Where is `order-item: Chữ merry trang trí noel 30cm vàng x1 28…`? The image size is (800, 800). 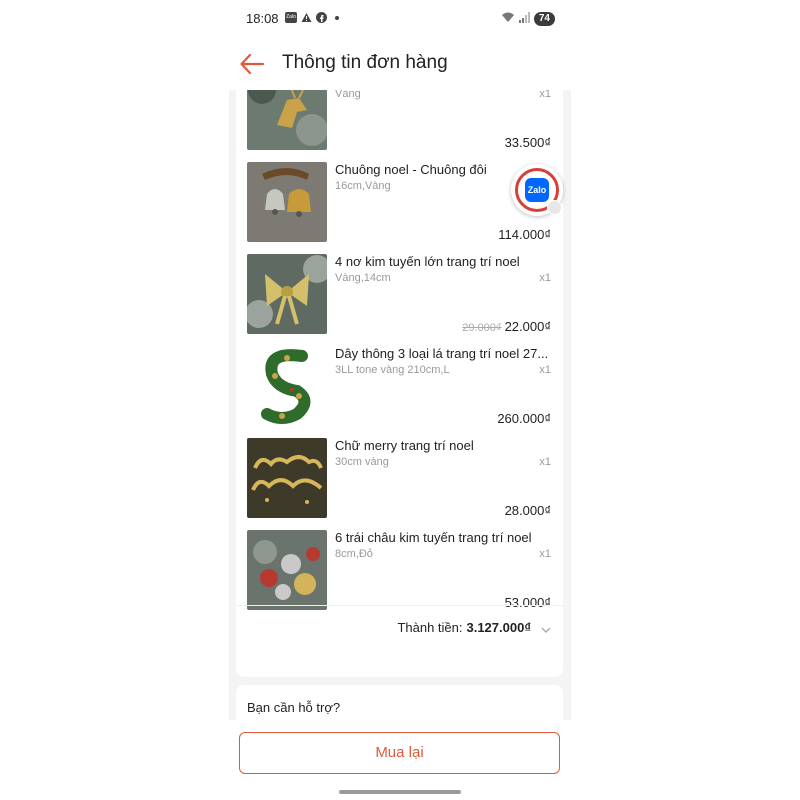
order-item: Chữ merry trang trí noel 30cm vàng x1 28… is located at coordinates (399, 483).